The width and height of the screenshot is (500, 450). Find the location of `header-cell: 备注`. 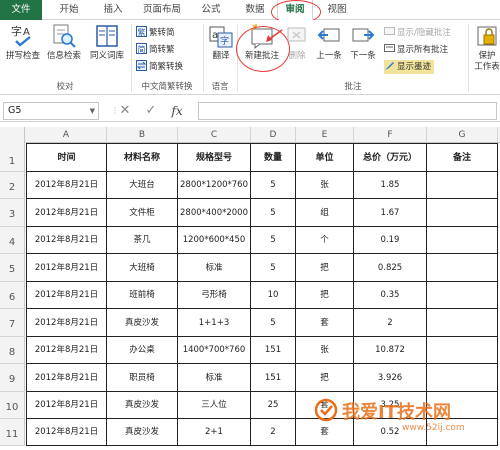

header-cell: 备注 is located at coordinates (462, 157).